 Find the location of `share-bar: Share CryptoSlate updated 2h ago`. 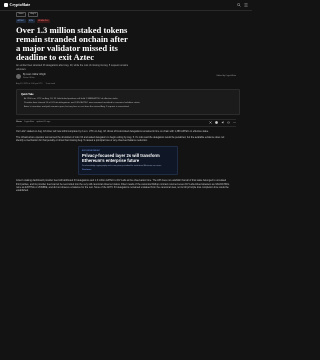

share-bar: Share CryptoSlate updated 2h ago is located at coordinates (126, 122).